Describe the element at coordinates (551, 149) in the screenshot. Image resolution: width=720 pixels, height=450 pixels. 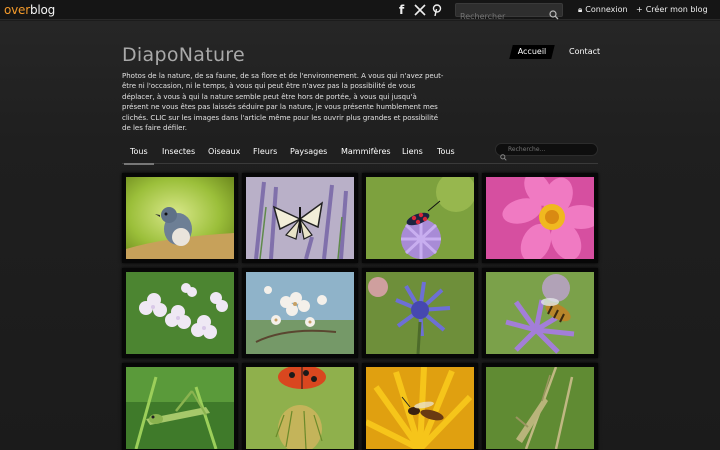
I see `gallery-search-input` at that location.